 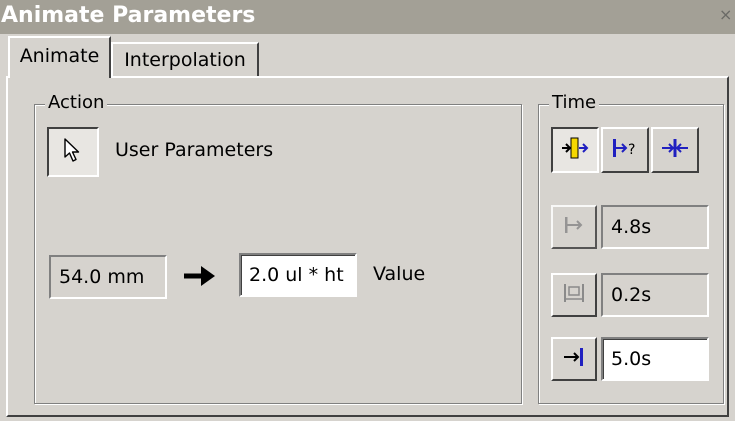 I want to click on tab-interpolation: Interpolation, so click(x=185, y=59).